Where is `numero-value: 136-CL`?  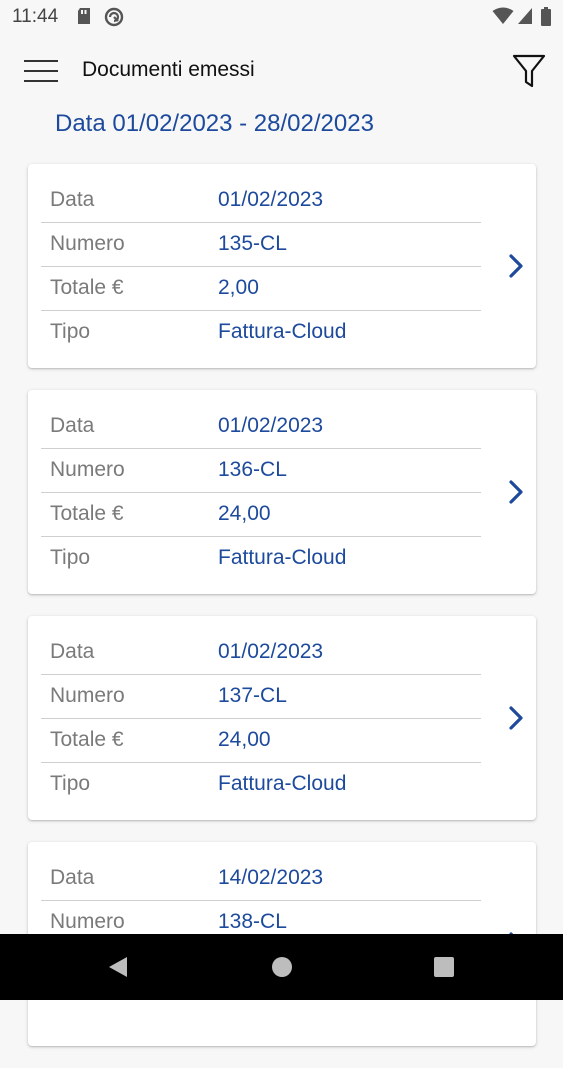
numero-value: 136-CL is located at coordinates (252, 469).